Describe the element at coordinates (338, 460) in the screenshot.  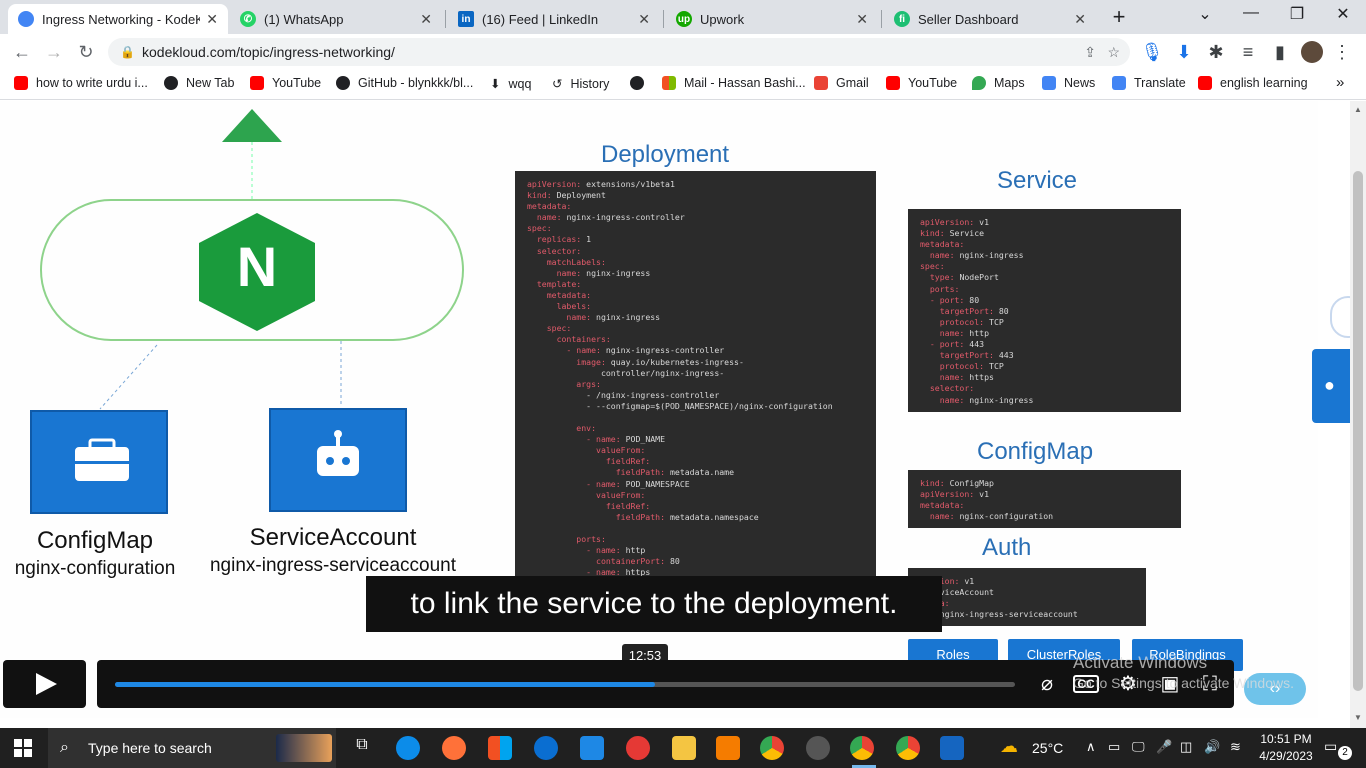
I see `serviceaccount-box` at that location.